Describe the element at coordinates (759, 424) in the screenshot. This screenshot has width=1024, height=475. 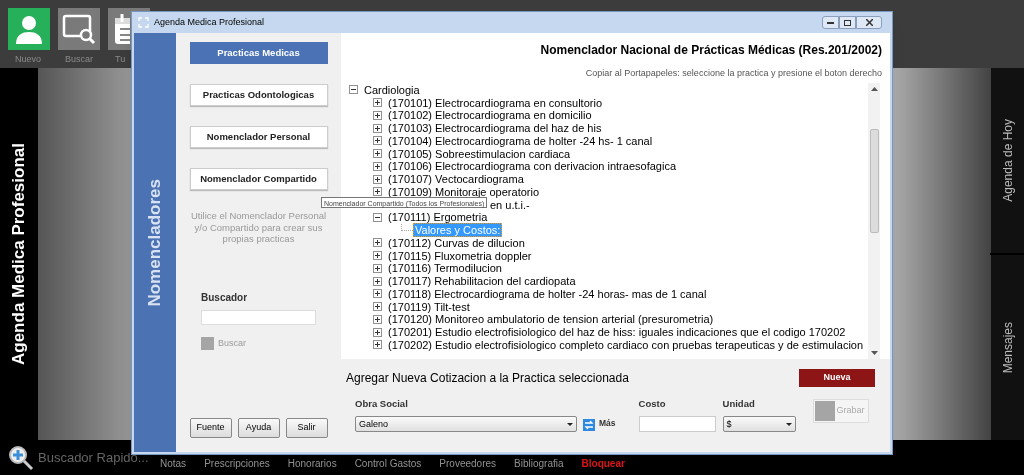
I see `unit-dropdown: $` at that location.